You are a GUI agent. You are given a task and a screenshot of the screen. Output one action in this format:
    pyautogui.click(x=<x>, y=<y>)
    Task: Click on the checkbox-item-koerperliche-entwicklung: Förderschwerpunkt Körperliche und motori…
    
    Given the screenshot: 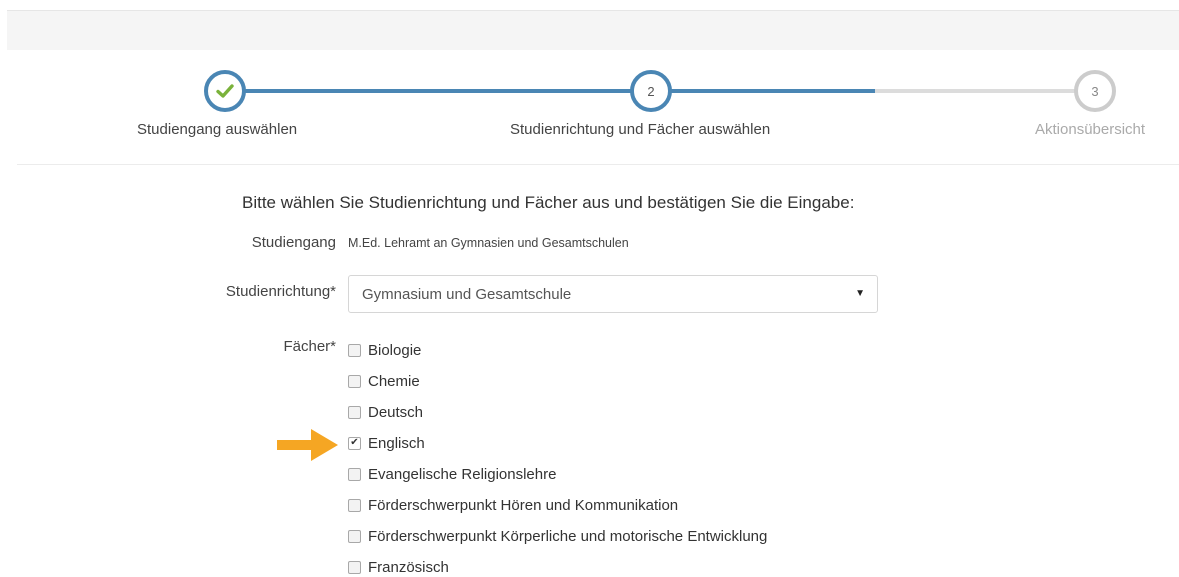 What is the action you would take?
    pyautogui.click(x=557, y=536)
    